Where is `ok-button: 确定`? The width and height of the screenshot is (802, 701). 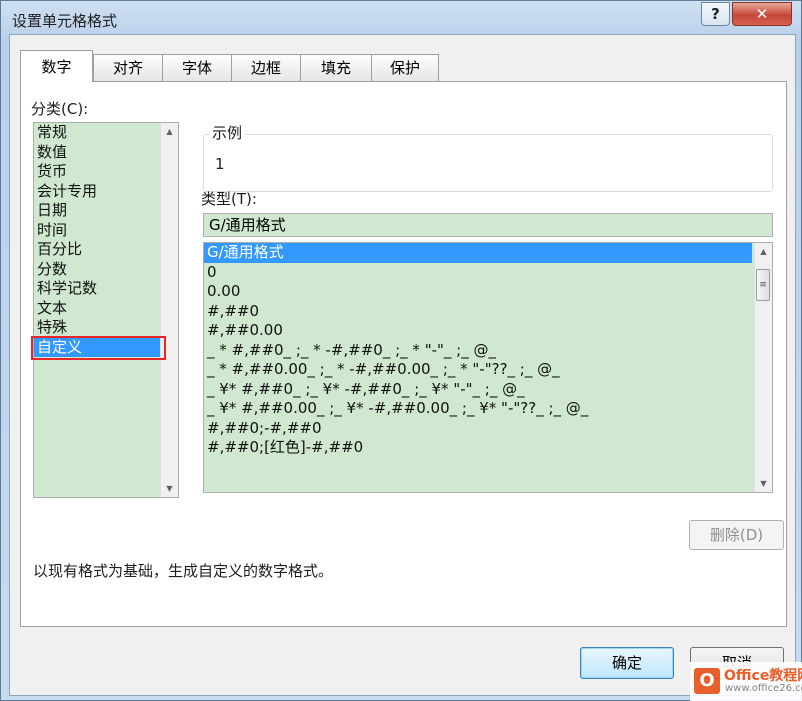
ok-button: 确定 is located at coordinates (627, 663).